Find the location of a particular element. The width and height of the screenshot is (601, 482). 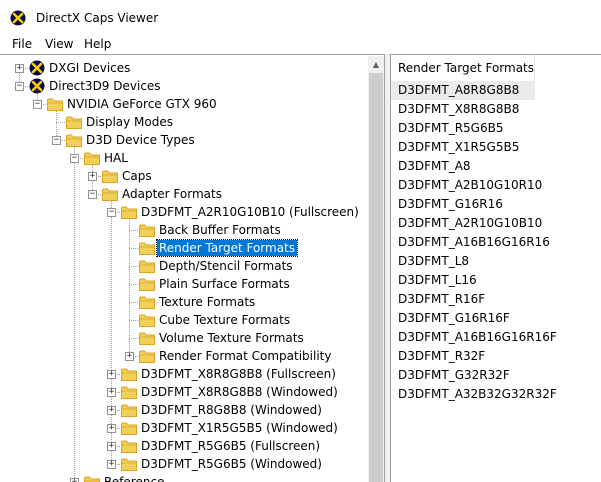

tree-node-label: Depth/Stencil Formats is located at coordinates (226, 266).